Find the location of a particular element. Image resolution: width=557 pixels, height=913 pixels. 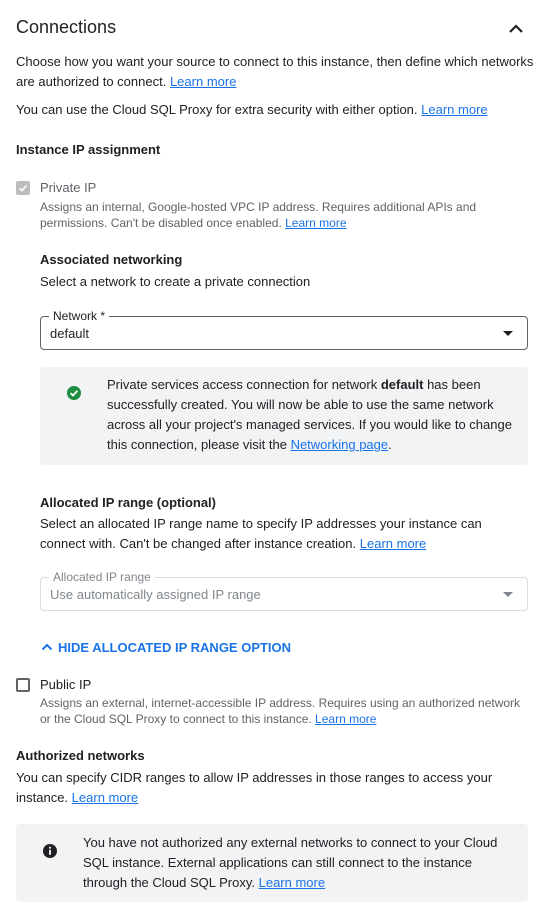

authorized-networks-learn-more-link: Learn more is located at coordinates (105, 797).